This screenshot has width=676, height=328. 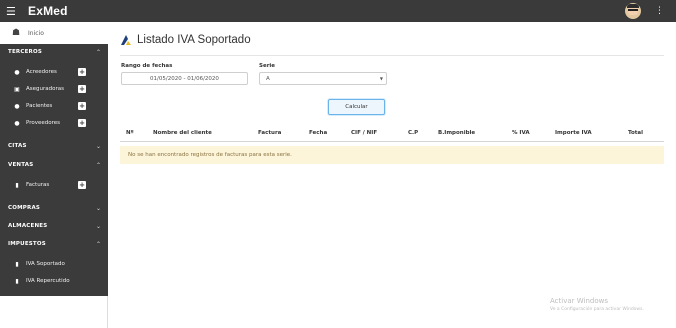 What do you see at coordinates (356, 107) in the screenshot?
I see `calculate-button: Calcular` at bounding box center [356, 107].